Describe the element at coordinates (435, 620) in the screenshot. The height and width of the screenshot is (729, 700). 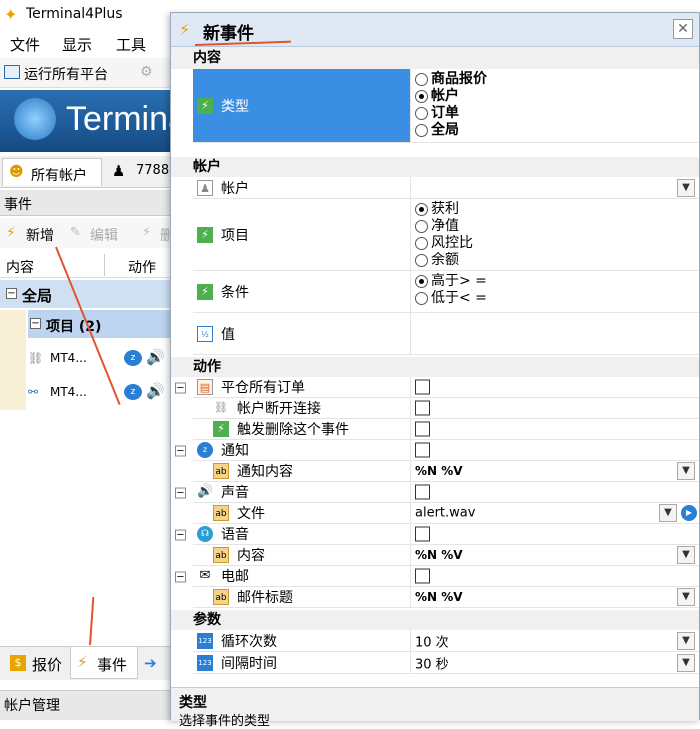
I see `section-params: 参数` at that location.